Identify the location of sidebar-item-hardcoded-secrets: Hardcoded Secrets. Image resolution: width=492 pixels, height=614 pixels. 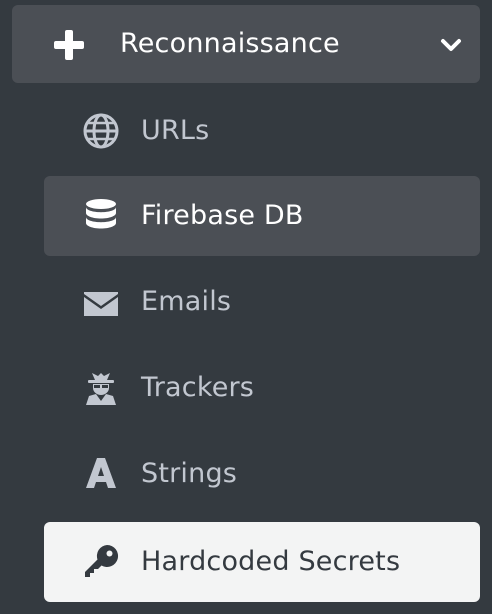
(262, 562).